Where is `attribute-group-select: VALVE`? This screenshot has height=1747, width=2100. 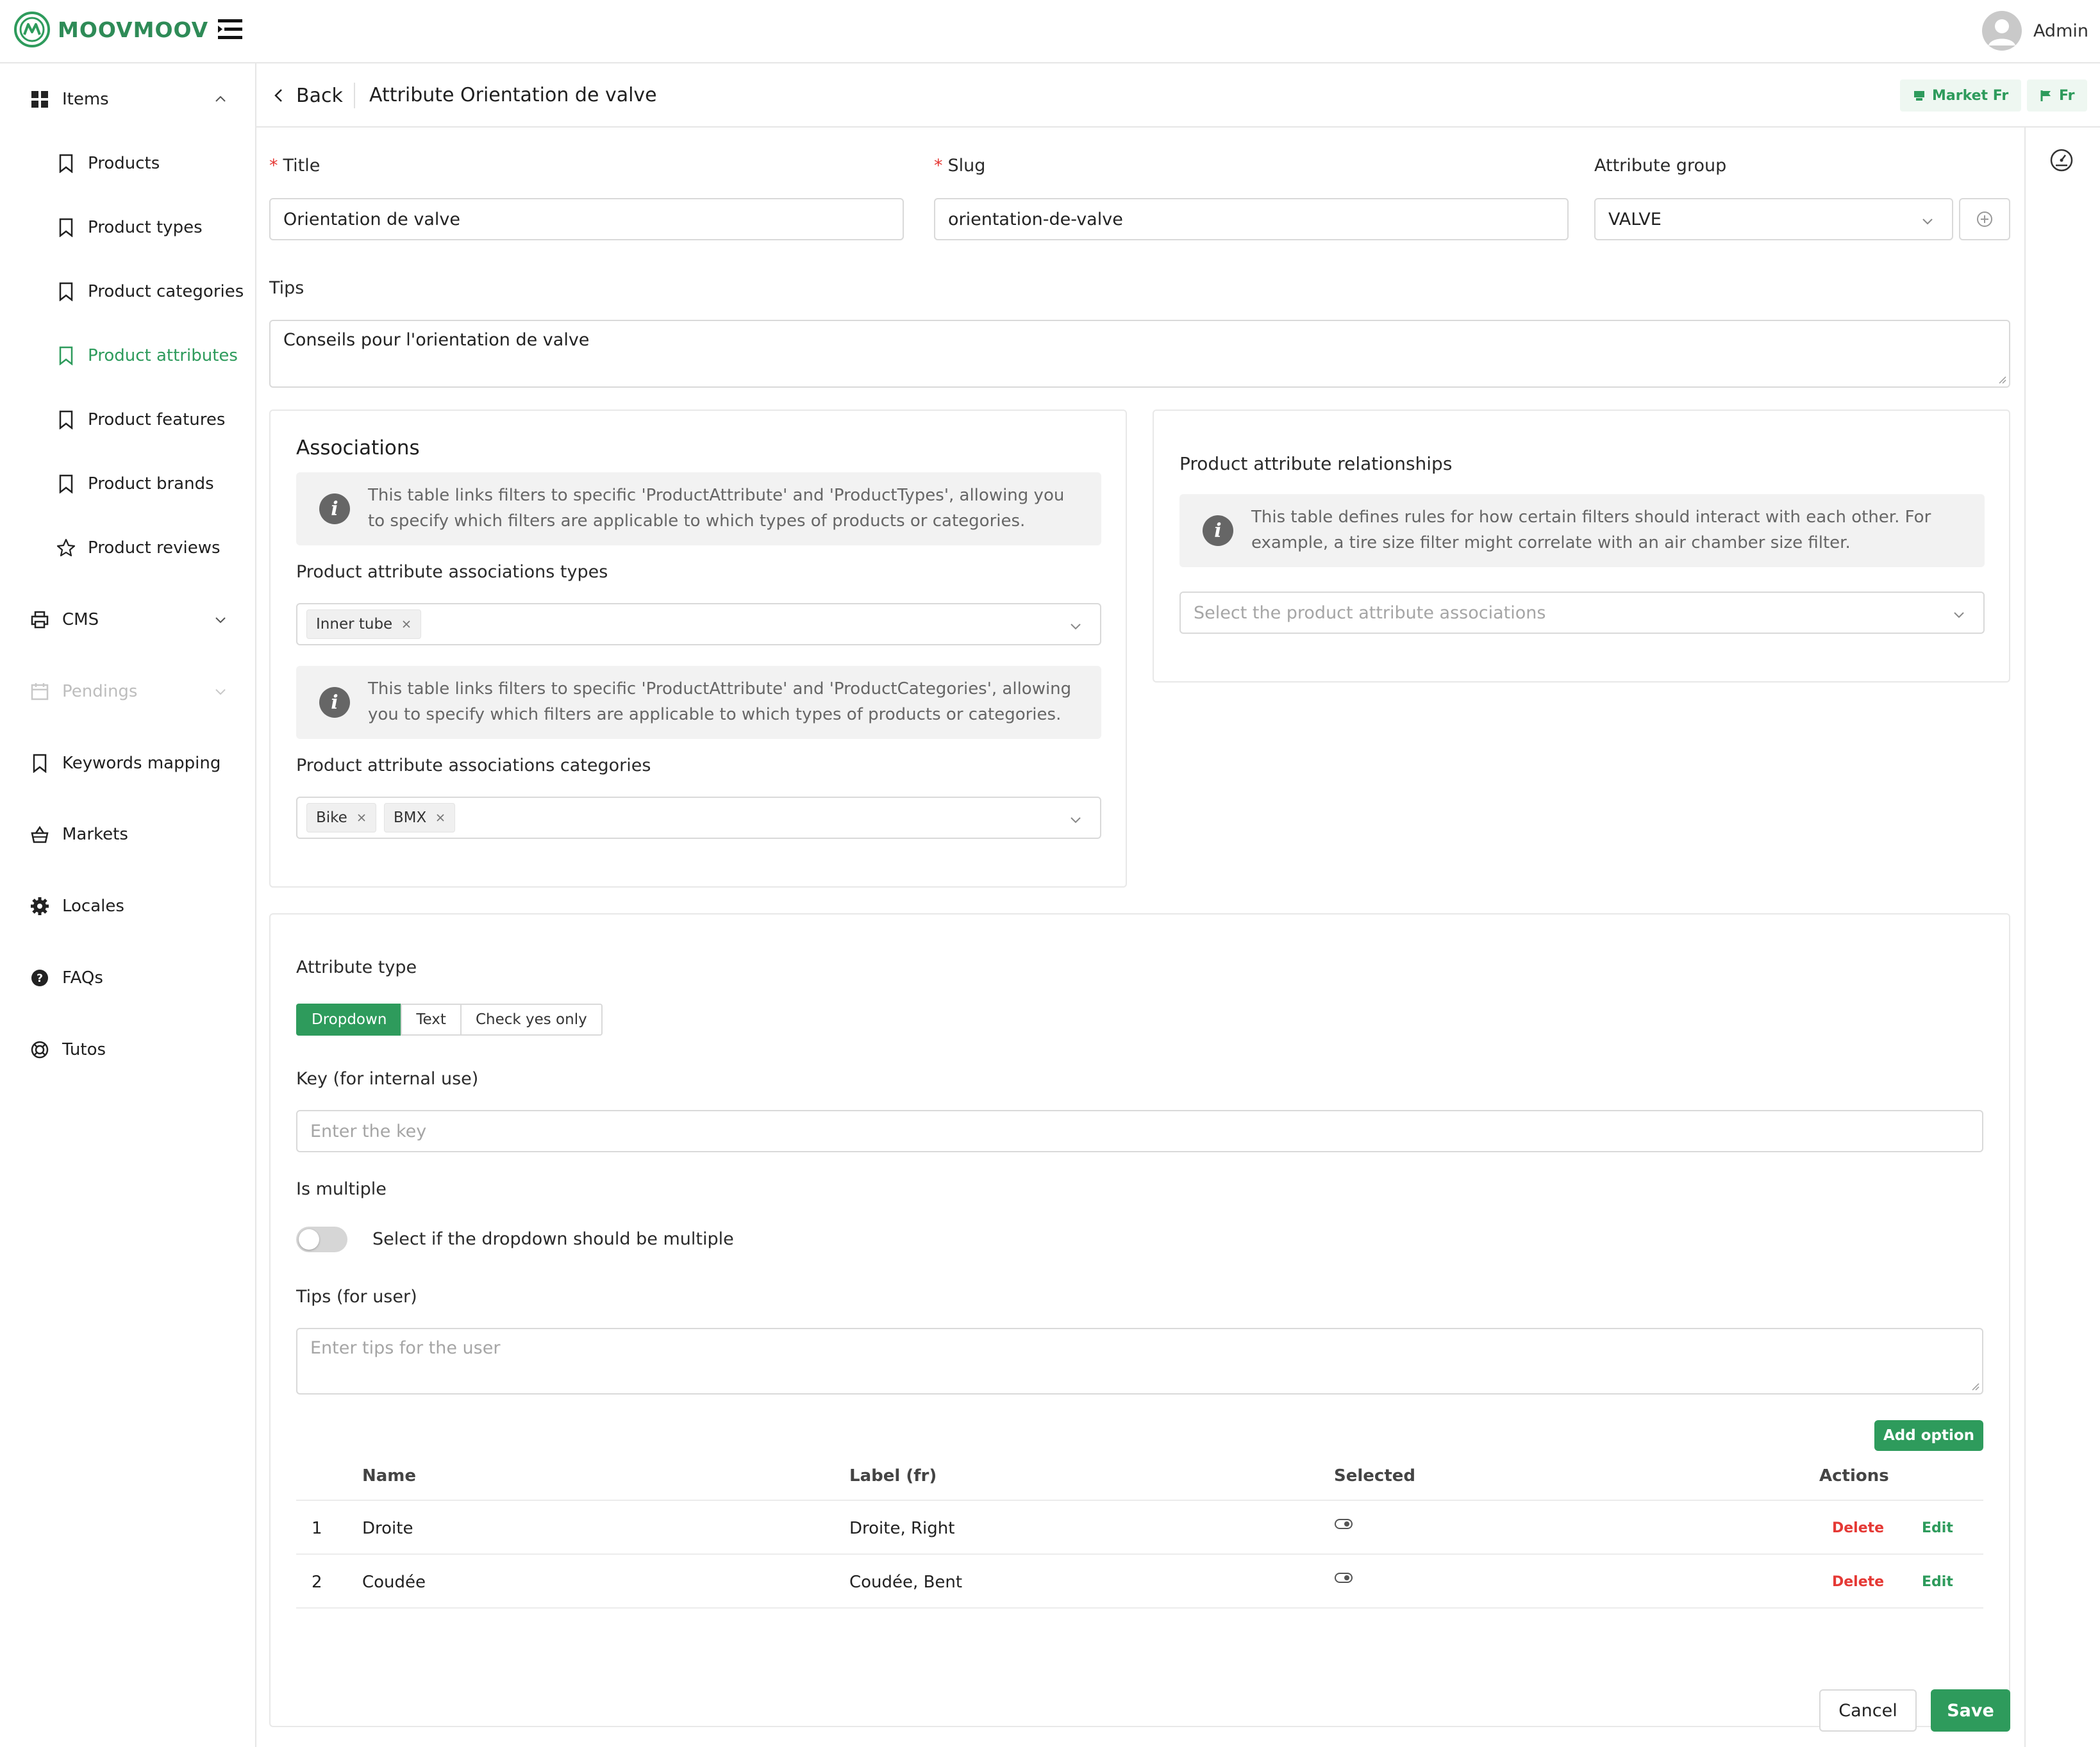 attribute-group-select: VALVE is located at coordinates (1774, 219).